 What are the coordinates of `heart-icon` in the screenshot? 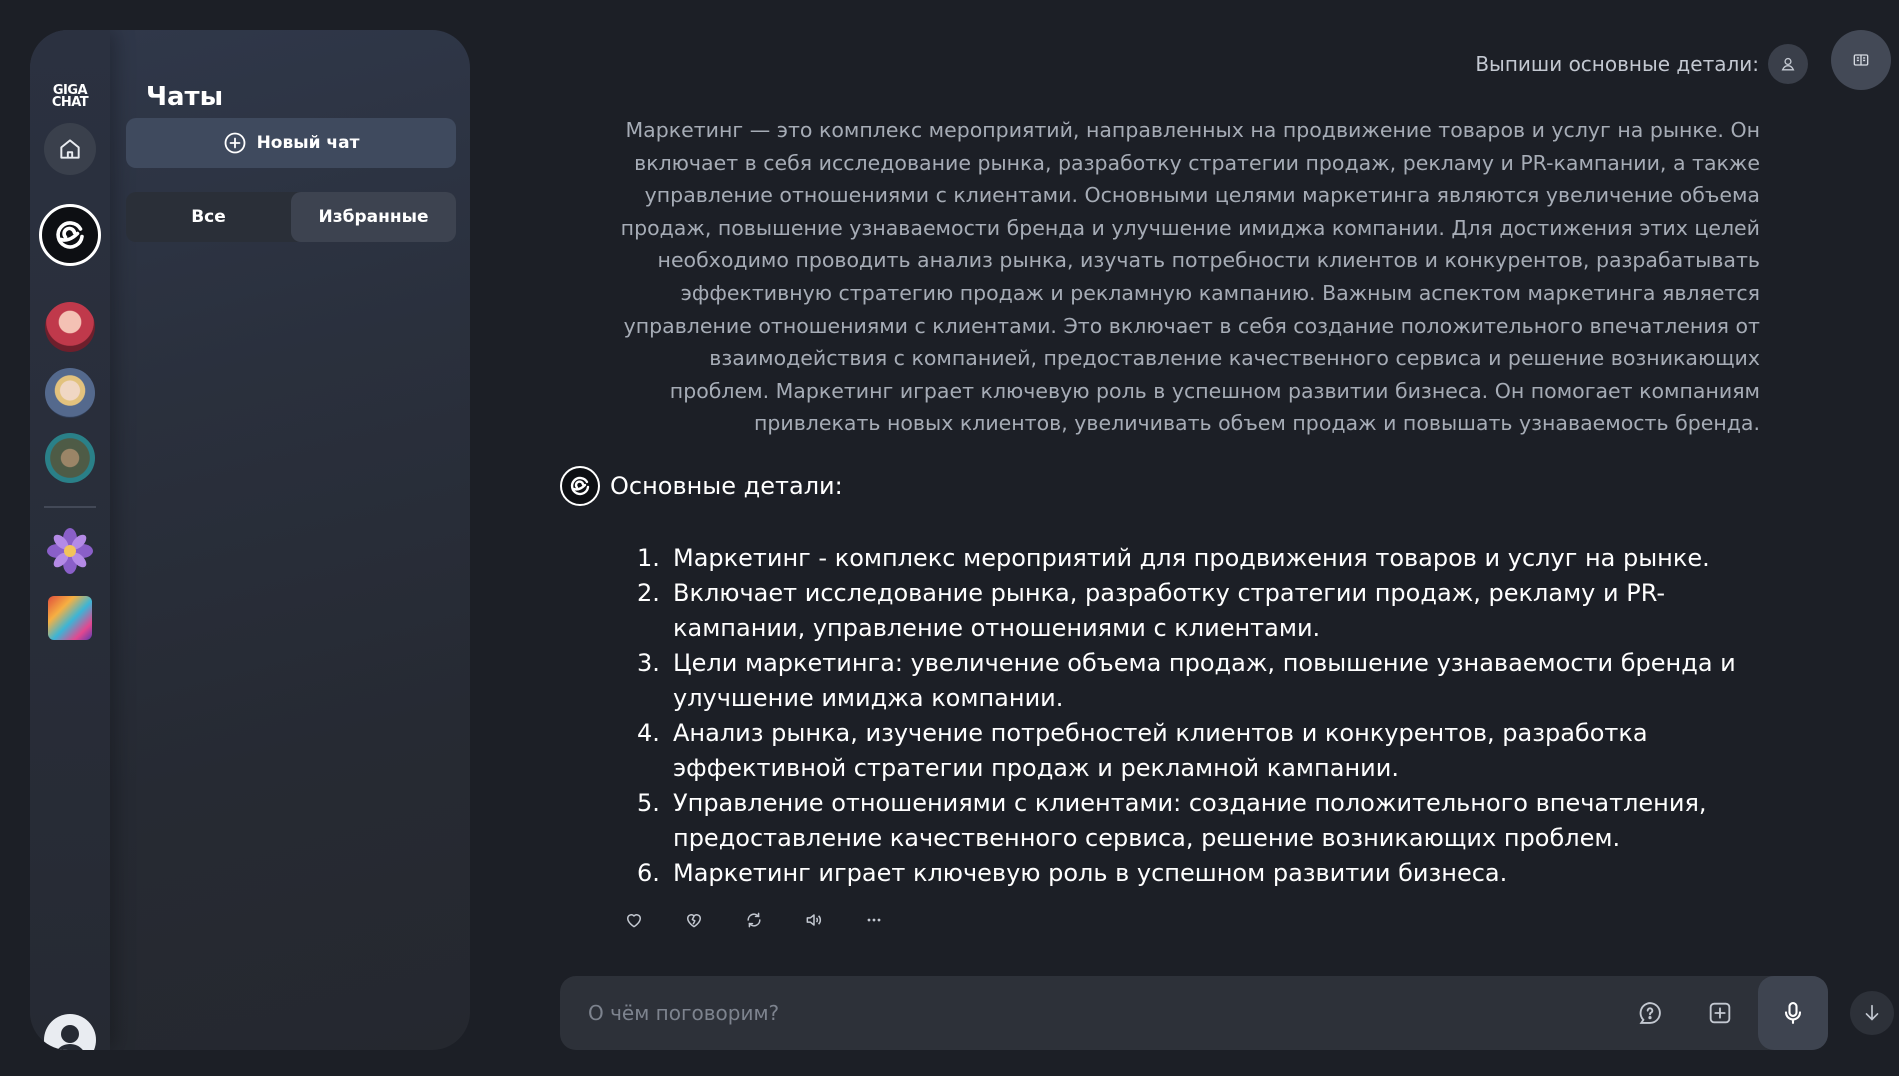 It's located at (634, 921).